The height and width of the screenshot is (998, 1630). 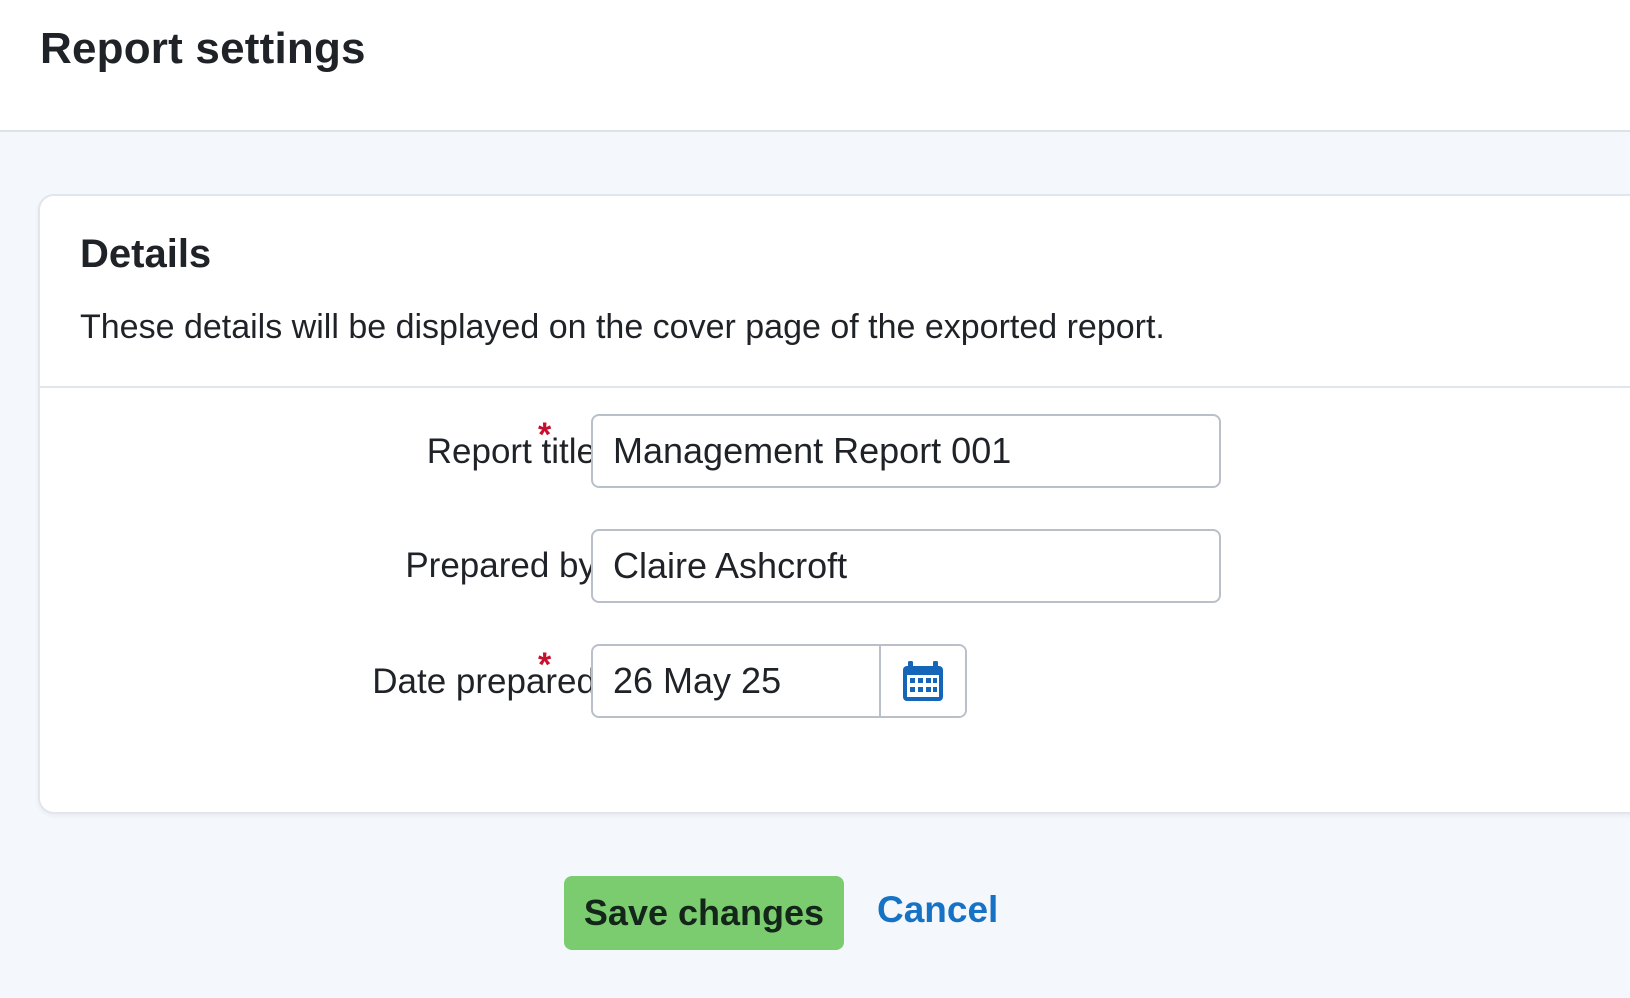 What do you see at coordinates (937, 910) in the screenshot?
I see `cancel-link: Cancel` at bounding box center [937, 910].